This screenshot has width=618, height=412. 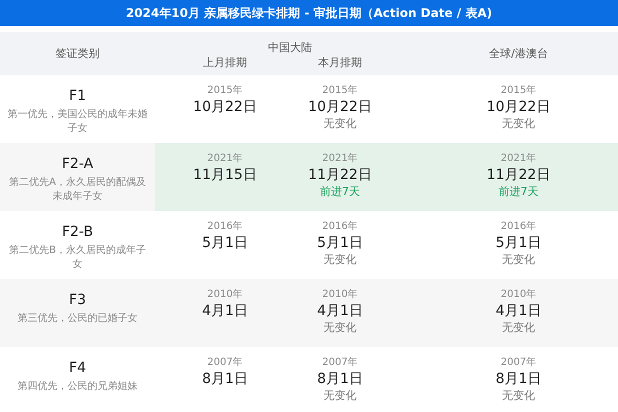 What do you see at coordinates (289, 47) in the screenshot?
I see `column-group-header: 中国大陆` at bounding box center [289, 47].